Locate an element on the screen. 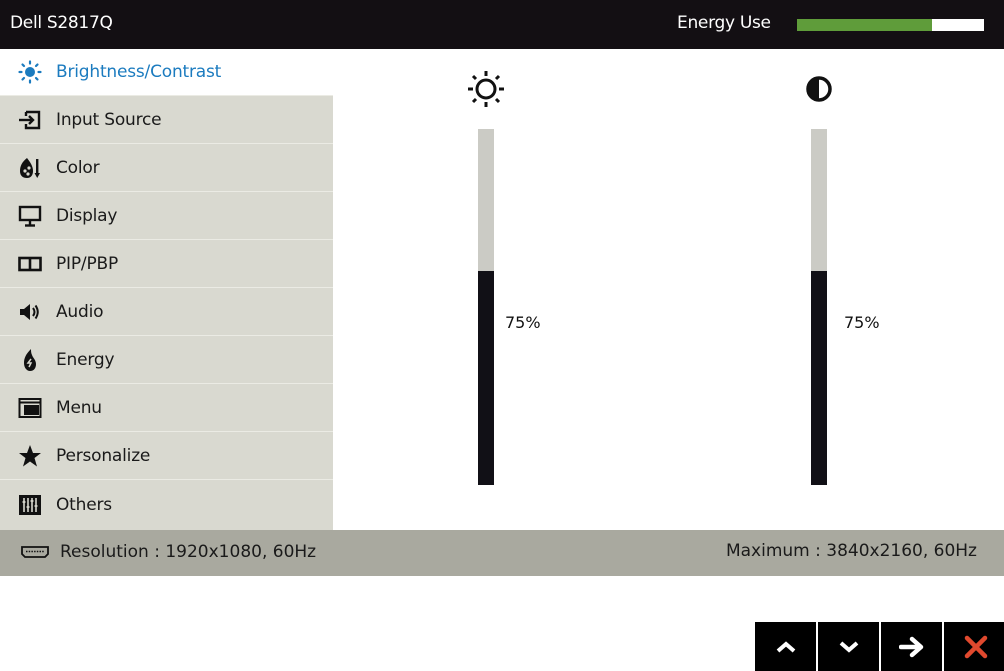  sidebar-item-others: Others is located at coordinates (166, 504).